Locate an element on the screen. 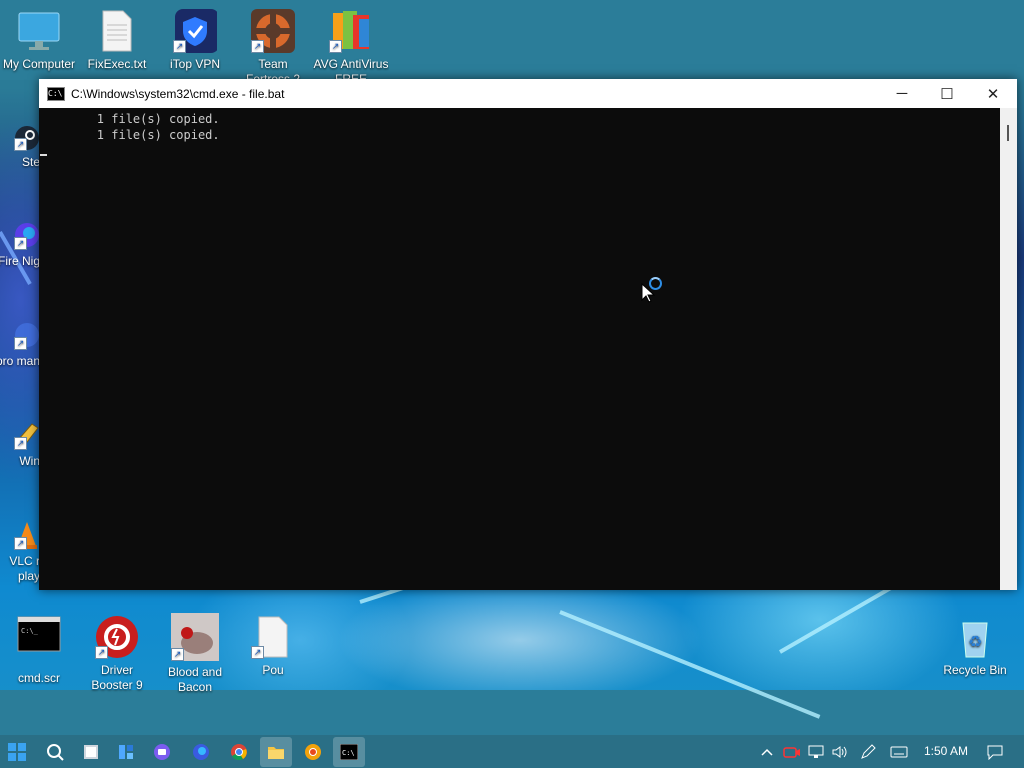 This screenshot has height=768, width=1024. notification-icon is located at coordinates (995, 751).